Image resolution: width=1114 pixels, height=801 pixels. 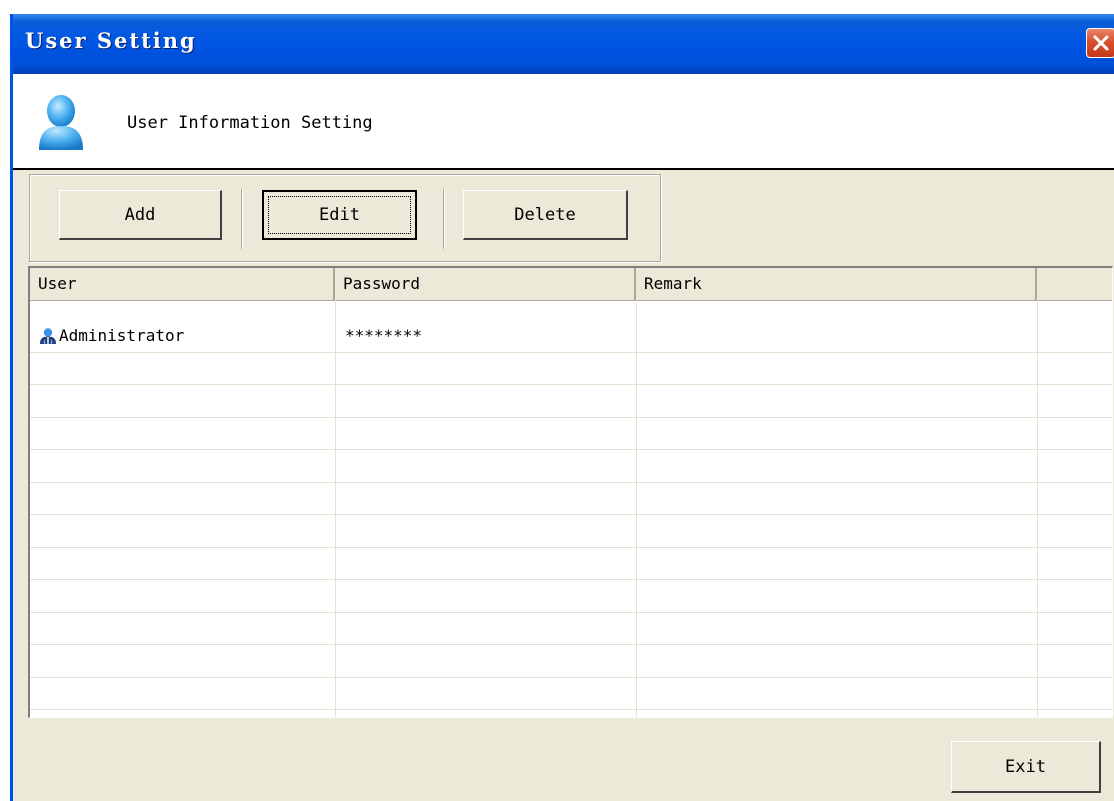 I want to click on toolbar: Add Edit Delete, so click(x=345, y=218).